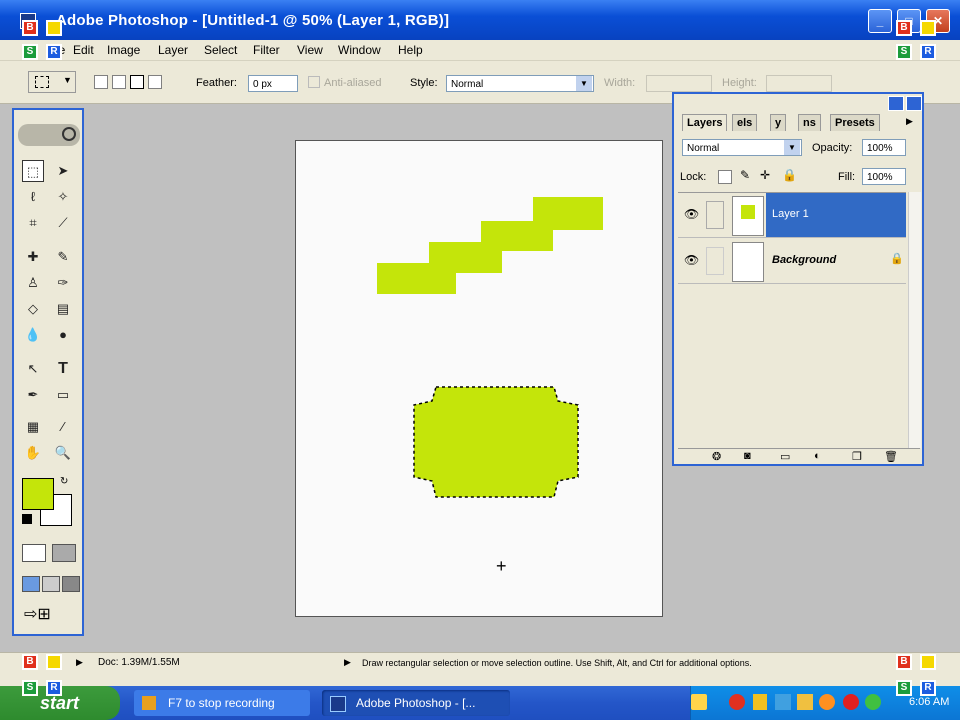 Image resolution: width=960 pixels, height=720 pixels. What do you see at coordinates (33, 427) in the screenshot?
I see `notes-tool-icon: ▦` at bounding box center [33, 427].